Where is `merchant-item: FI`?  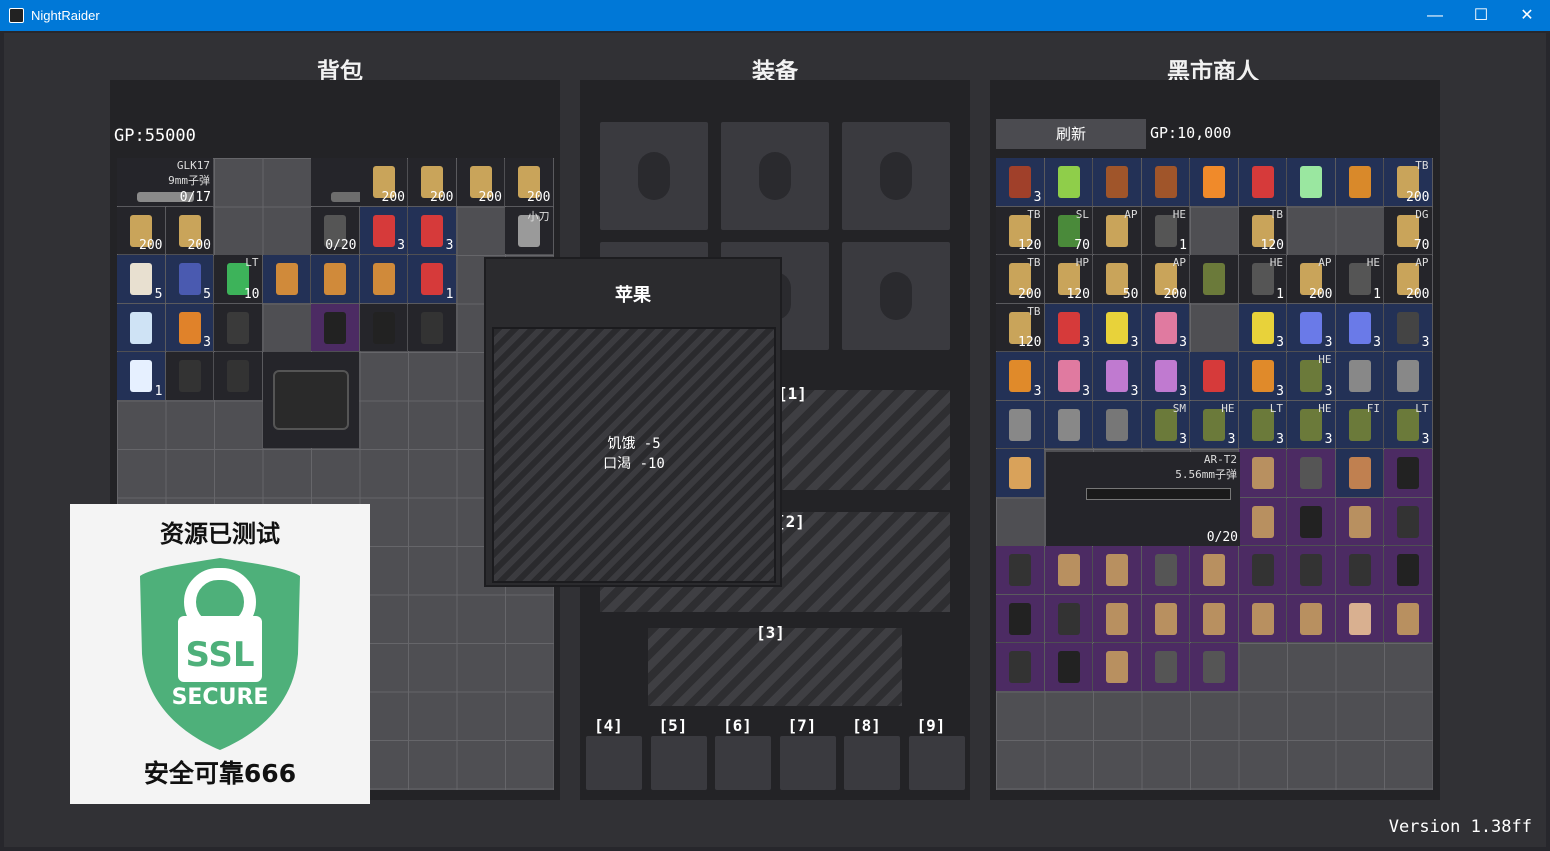 merchant-item: FI is located at coordinates (1359, 424).